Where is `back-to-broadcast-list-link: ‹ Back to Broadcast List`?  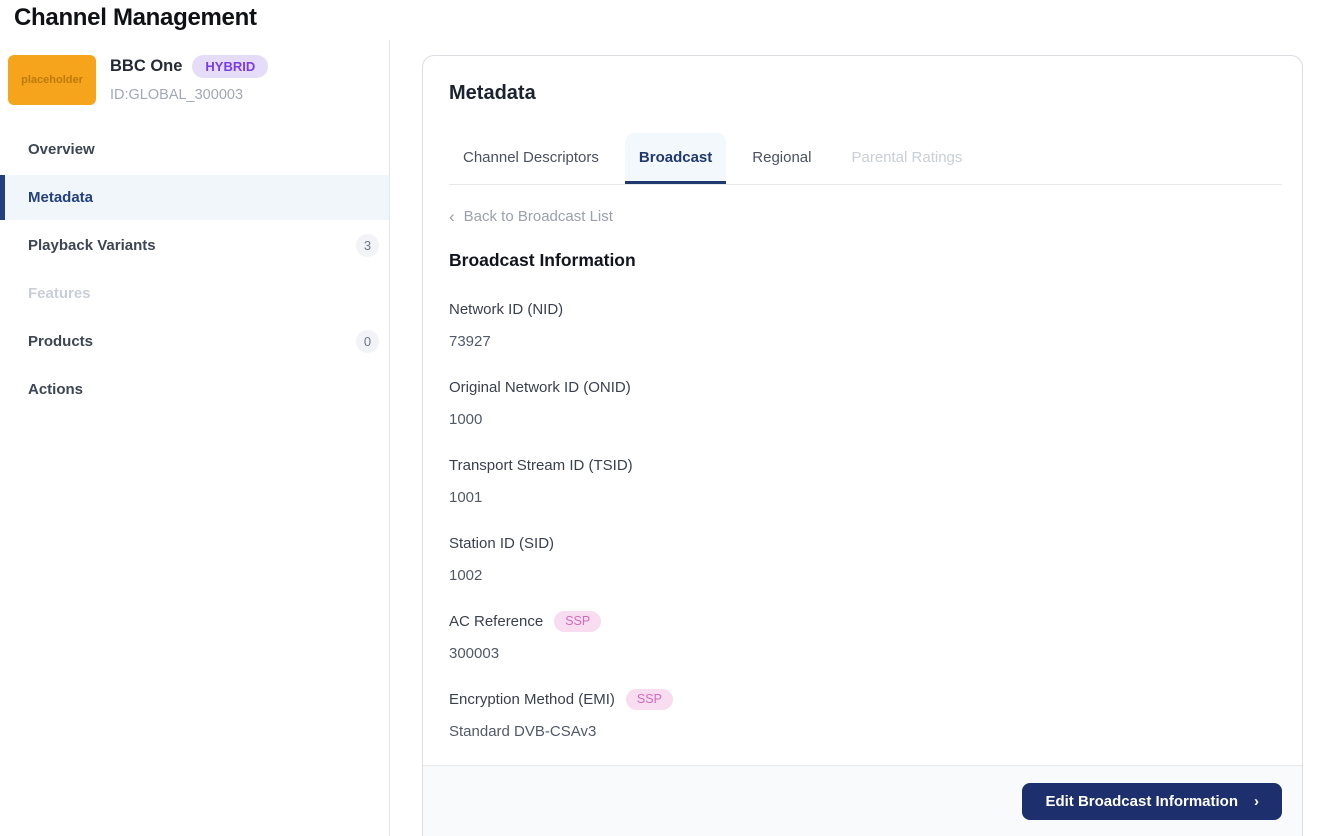
back-to-broadcast-list-link: ‹ Back to Broadcast List is located at coordinates (531, 216).